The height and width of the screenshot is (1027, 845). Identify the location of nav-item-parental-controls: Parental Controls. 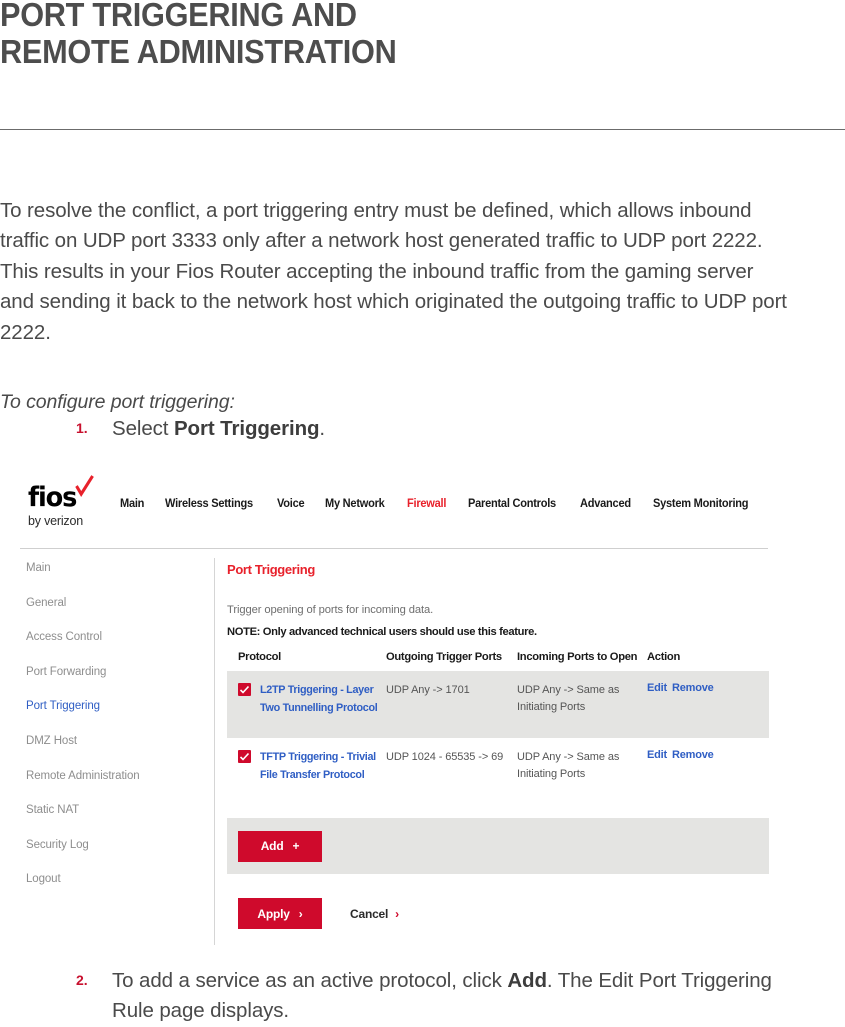
(512, 504).